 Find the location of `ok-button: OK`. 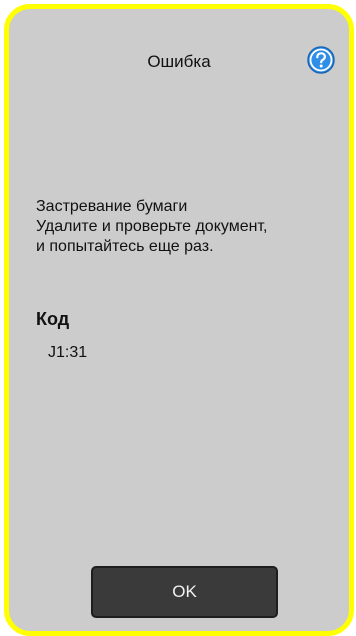

ok-button: OK is located at coordinates (184, 592).